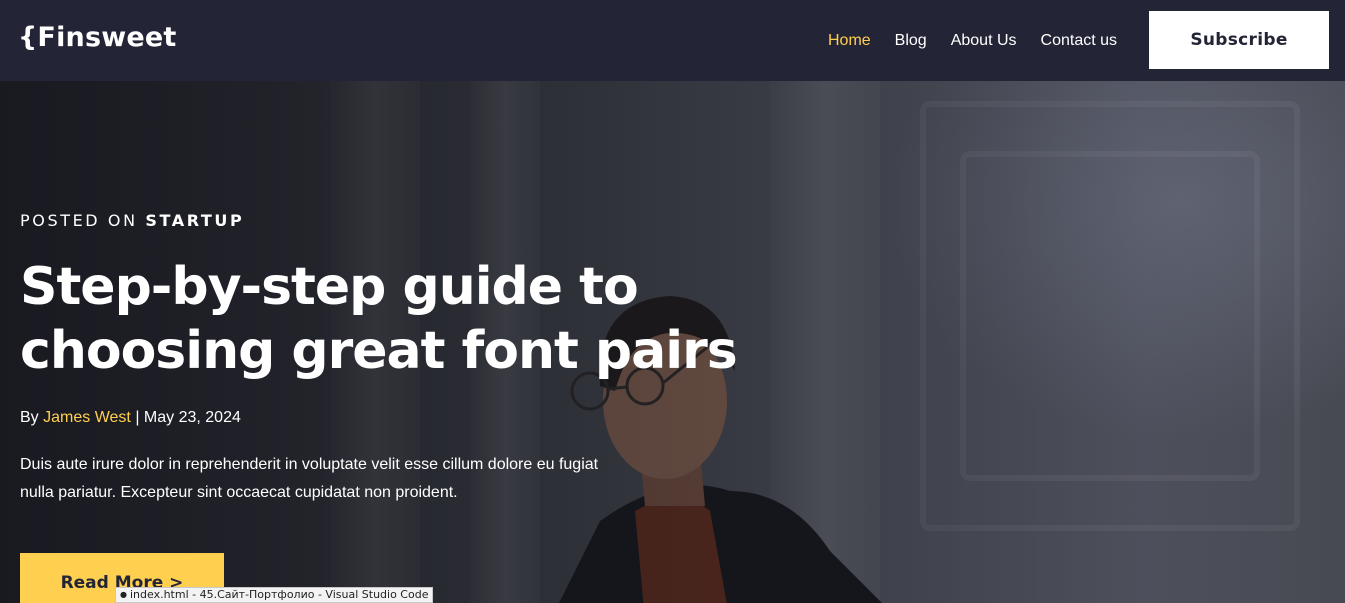 Image resolution: width=1345 pixels, height=603 pixels. I want to click on nav-item-about-us: About Us, so click(984, 41).